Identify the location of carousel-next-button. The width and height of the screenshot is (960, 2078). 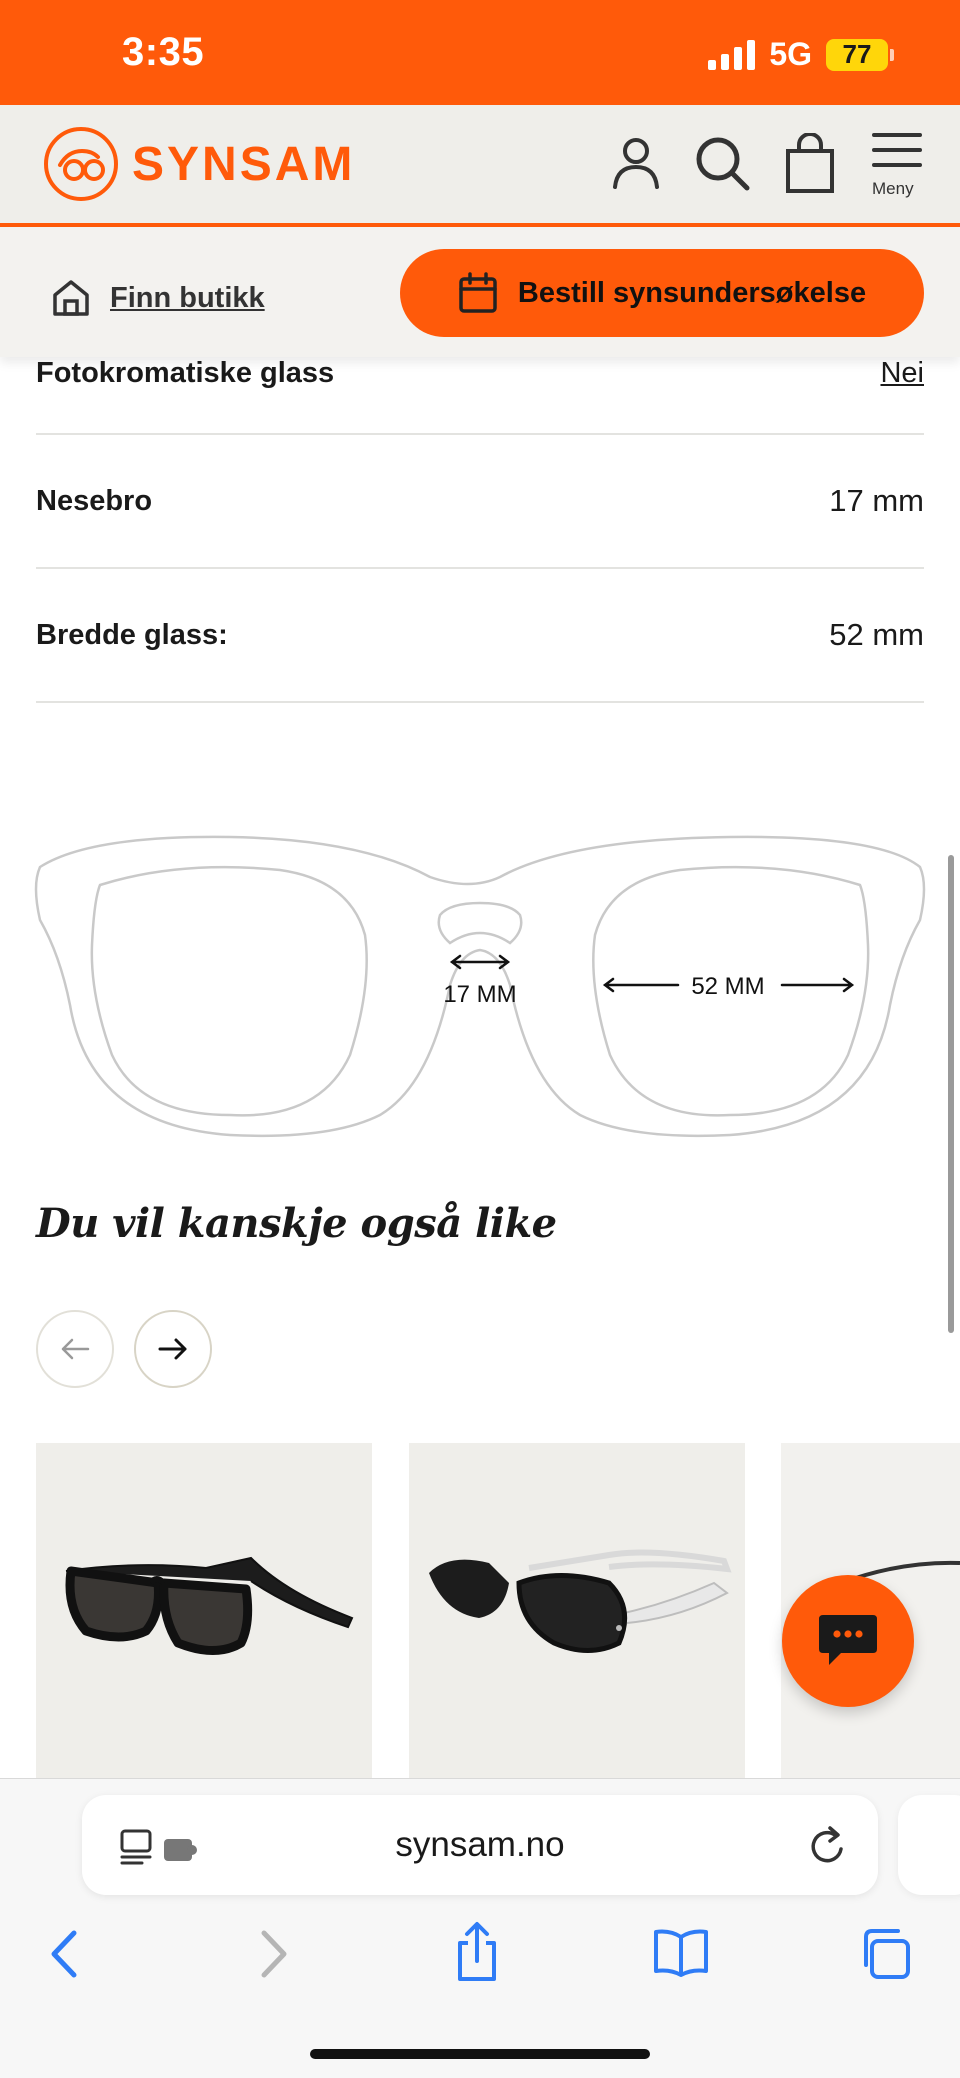
(173, 1349).